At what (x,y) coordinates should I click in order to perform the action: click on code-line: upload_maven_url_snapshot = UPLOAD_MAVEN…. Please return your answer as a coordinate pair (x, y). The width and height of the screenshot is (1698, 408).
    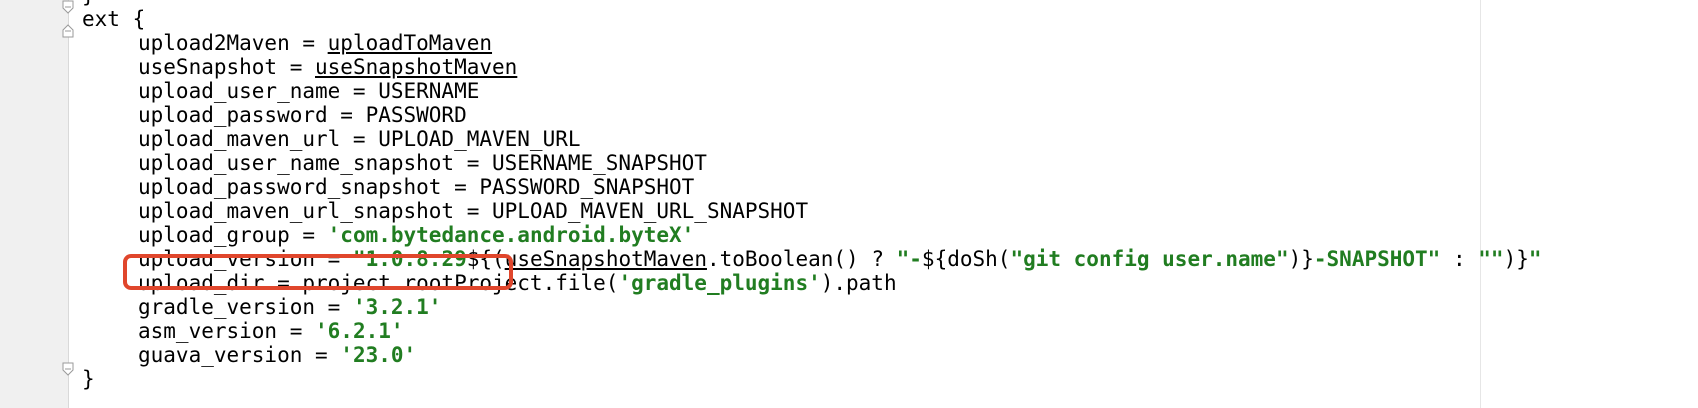
    Looking at the image, I should click on (890, 211).